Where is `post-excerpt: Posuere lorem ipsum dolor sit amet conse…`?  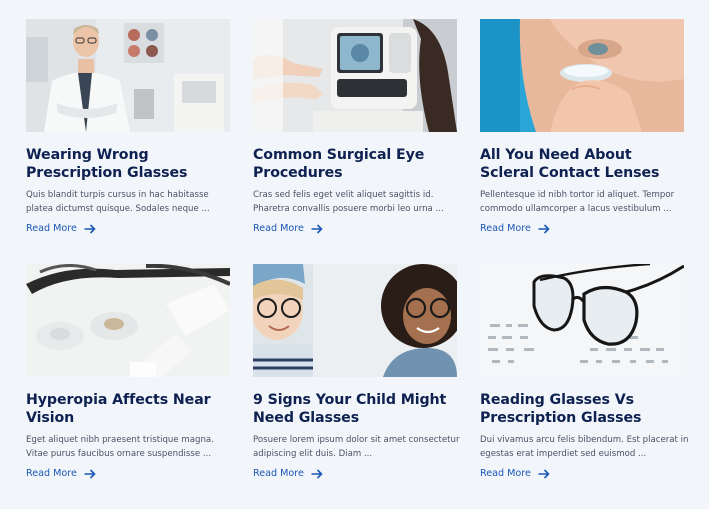 post-excerpt: Posuere lorem ipsum dolor sit amet conse… is located at coordinates (356, 447).